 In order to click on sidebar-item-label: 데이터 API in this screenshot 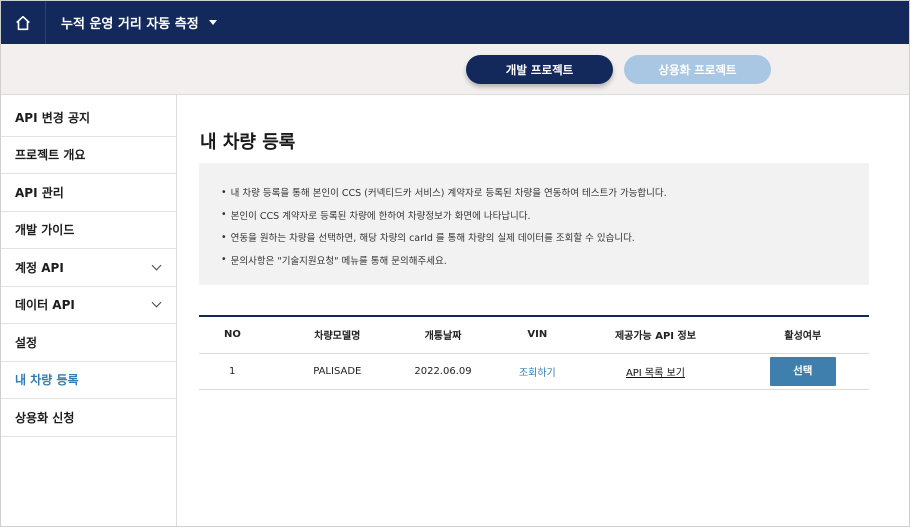, I will do `click(45, 305)`.